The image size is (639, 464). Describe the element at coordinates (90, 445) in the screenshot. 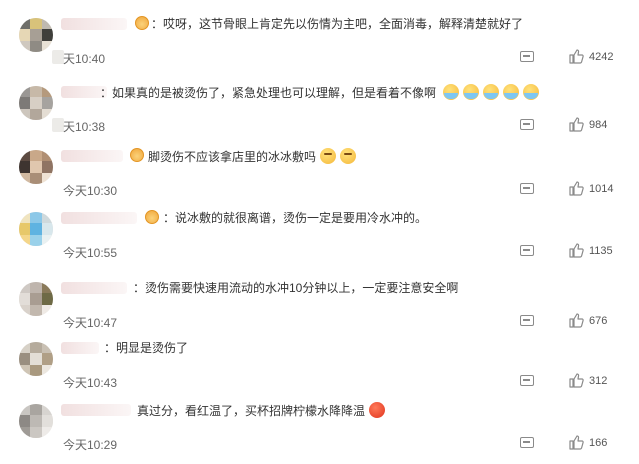

I see `comment-time: 今天10:29` at that location.